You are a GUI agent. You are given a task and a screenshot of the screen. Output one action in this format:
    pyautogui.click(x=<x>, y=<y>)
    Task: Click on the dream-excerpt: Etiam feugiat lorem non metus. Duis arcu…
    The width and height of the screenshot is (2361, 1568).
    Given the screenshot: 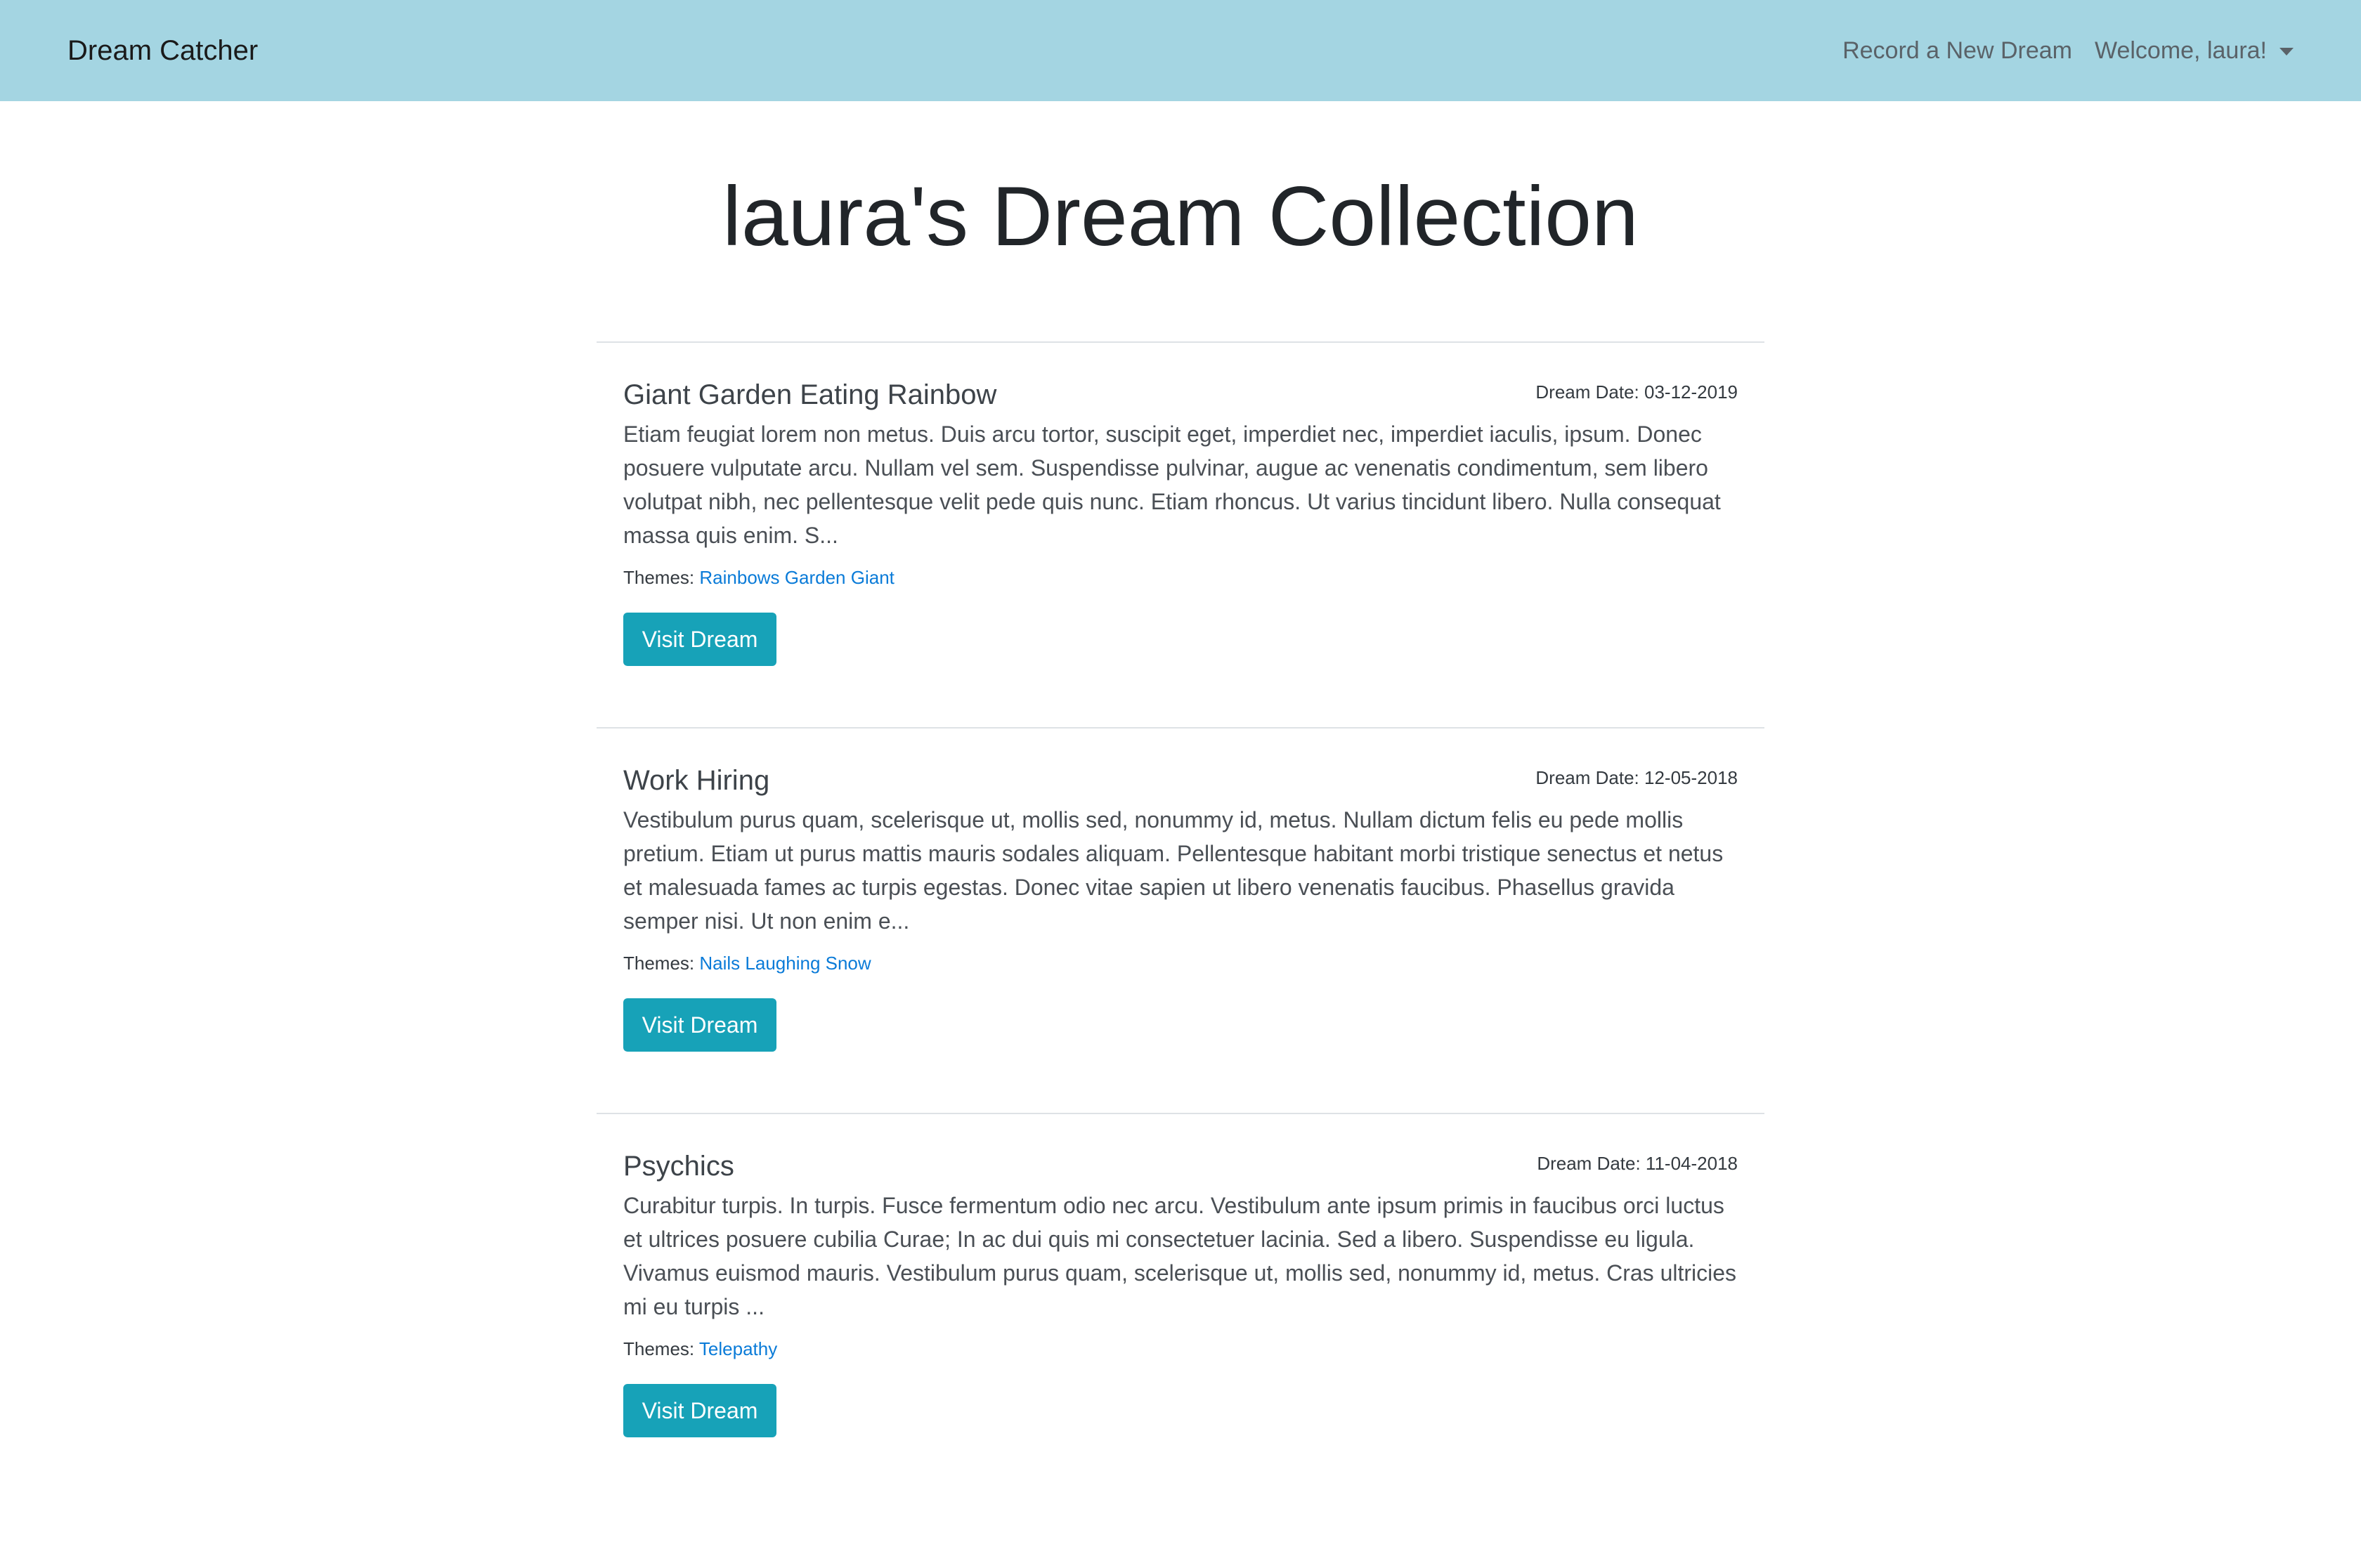 What is the action you would take?
    pyautogui.click(x=1172, y=485)
    